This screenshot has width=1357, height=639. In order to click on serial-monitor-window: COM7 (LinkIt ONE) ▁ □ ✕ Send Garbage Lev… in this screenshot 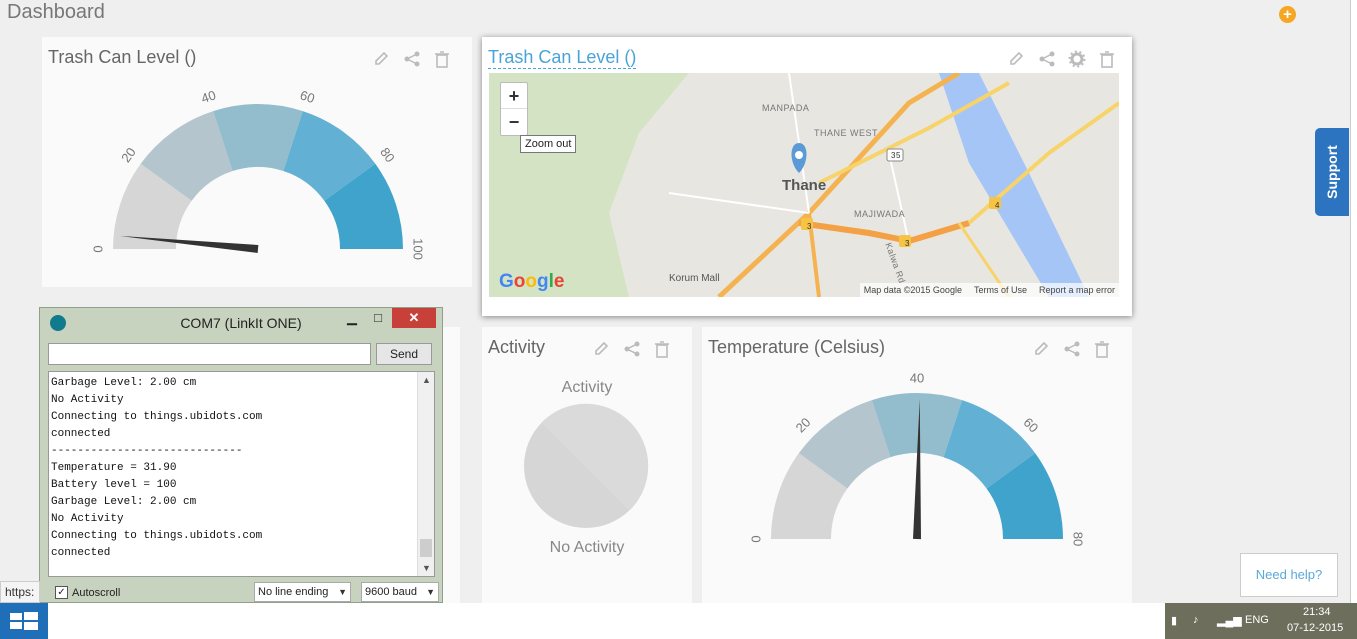, I will do `click(241, 455)`.